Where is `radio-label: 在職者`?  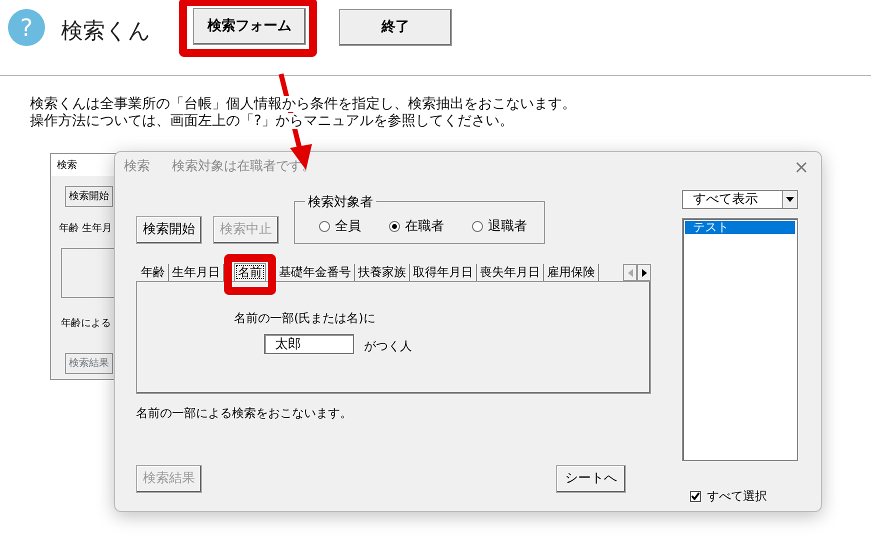
radio-label: 在職者 is located at coordinates (424, 227).